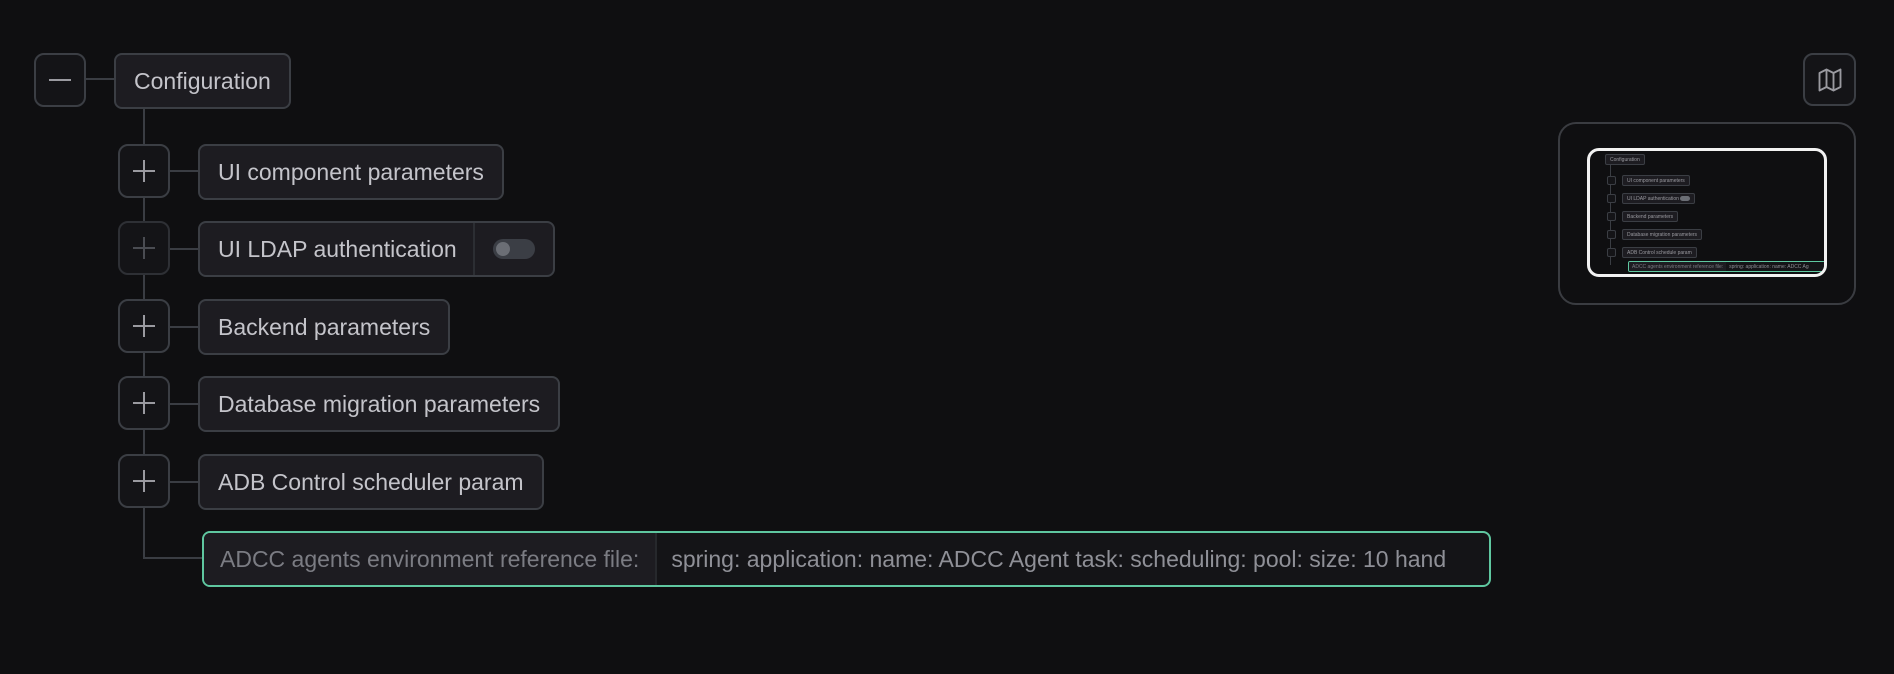 This screenshot has width=1894, height=674. I want to click on node-label: UI LDAP authentication, so click(337, 248).